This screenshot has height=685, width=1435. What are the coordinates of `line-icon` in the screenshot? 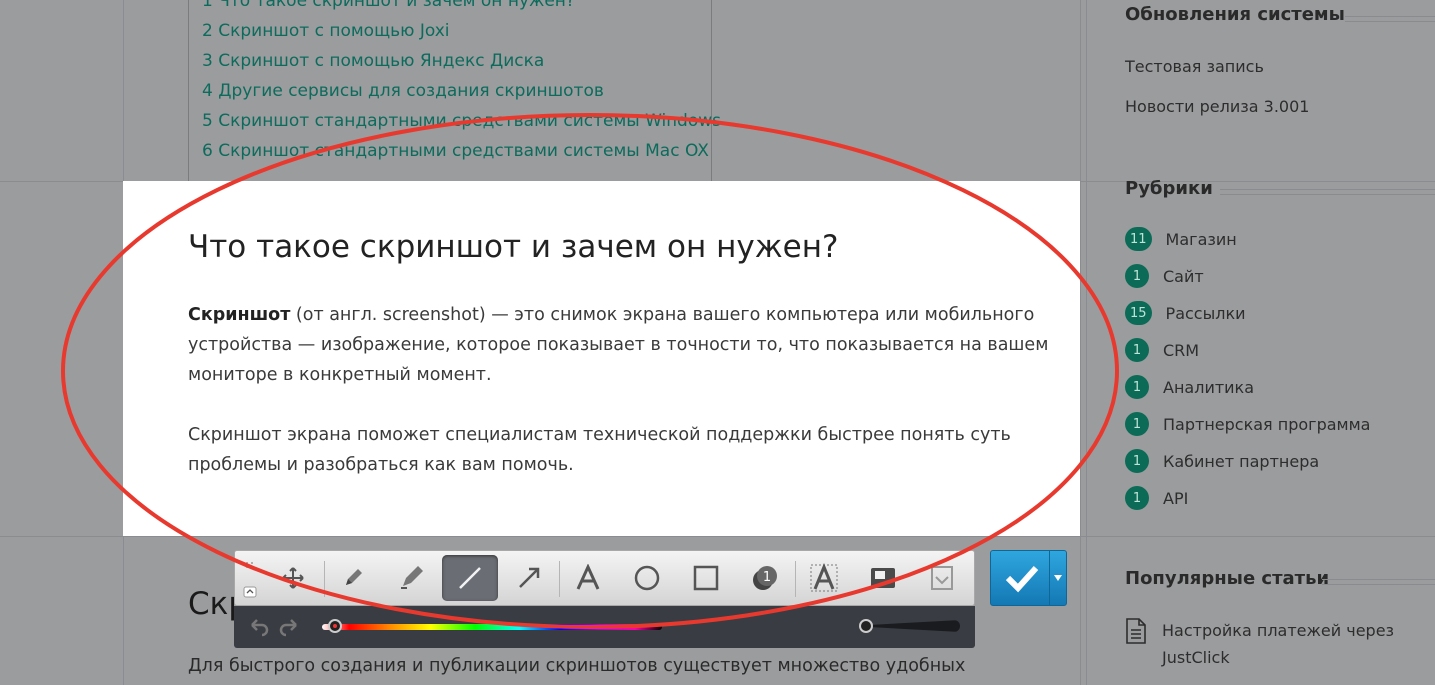 It's located at (470, 578).